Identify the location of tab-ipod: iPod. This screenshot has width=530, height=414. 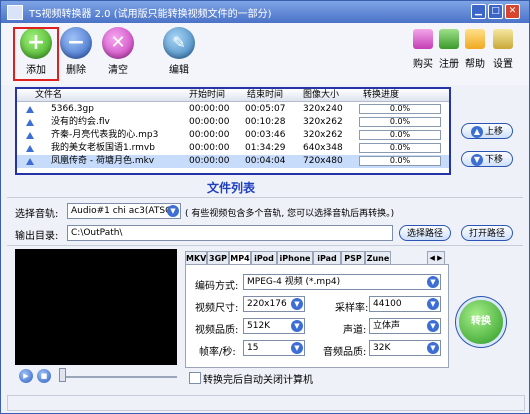
(264, 258).